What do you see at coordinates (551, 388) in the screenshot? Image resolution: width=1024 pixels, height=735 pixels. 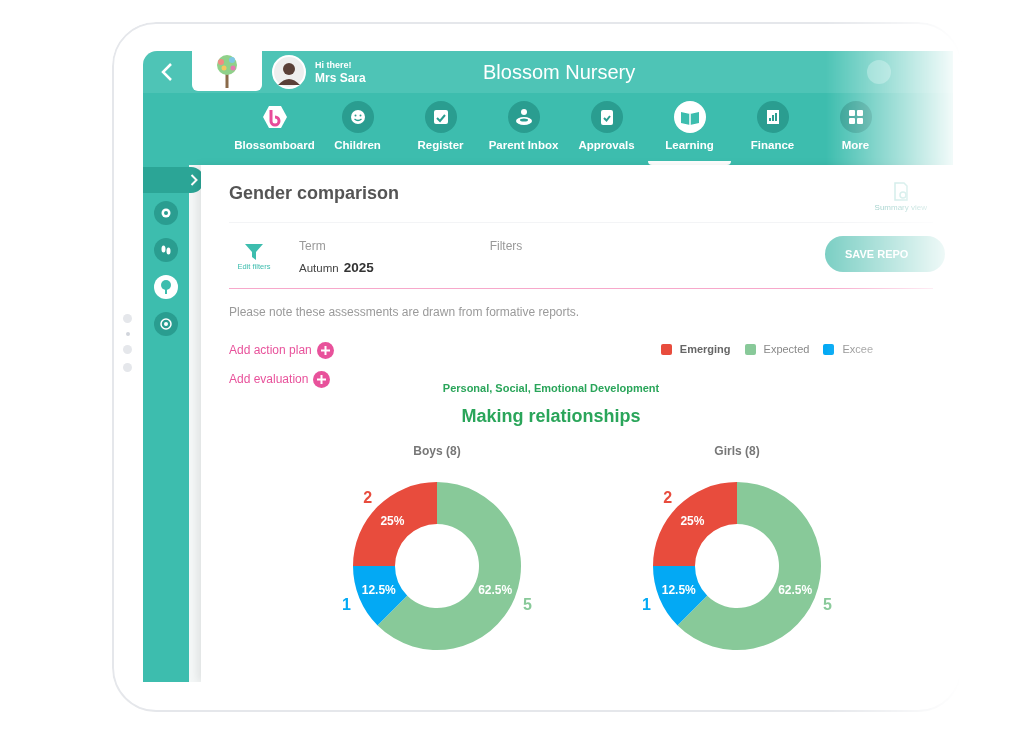 I see `area-title: Personal, Social, Emotional Development` at bounding box center [551, 388].